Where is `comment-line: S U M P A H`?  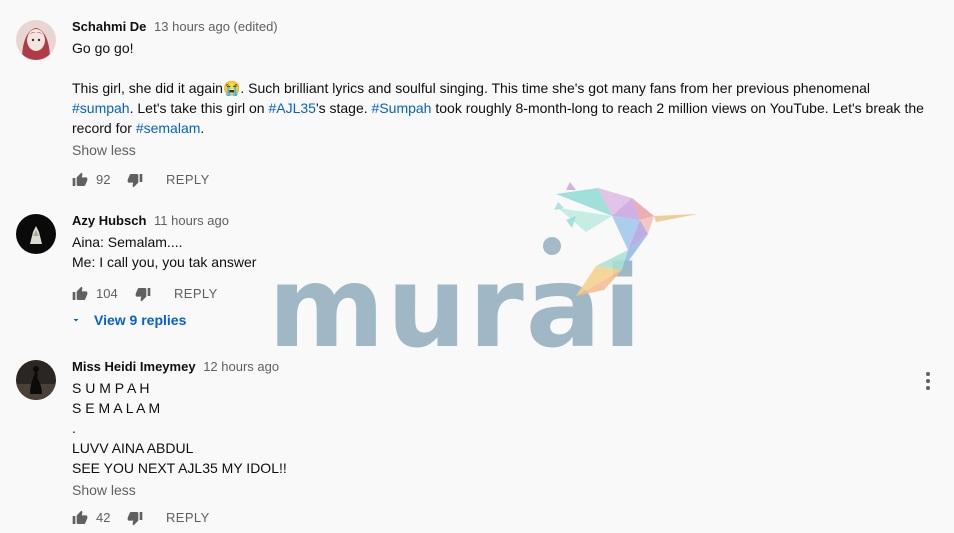
comment-line: S U M P A H is located at coordinates (502, 388).